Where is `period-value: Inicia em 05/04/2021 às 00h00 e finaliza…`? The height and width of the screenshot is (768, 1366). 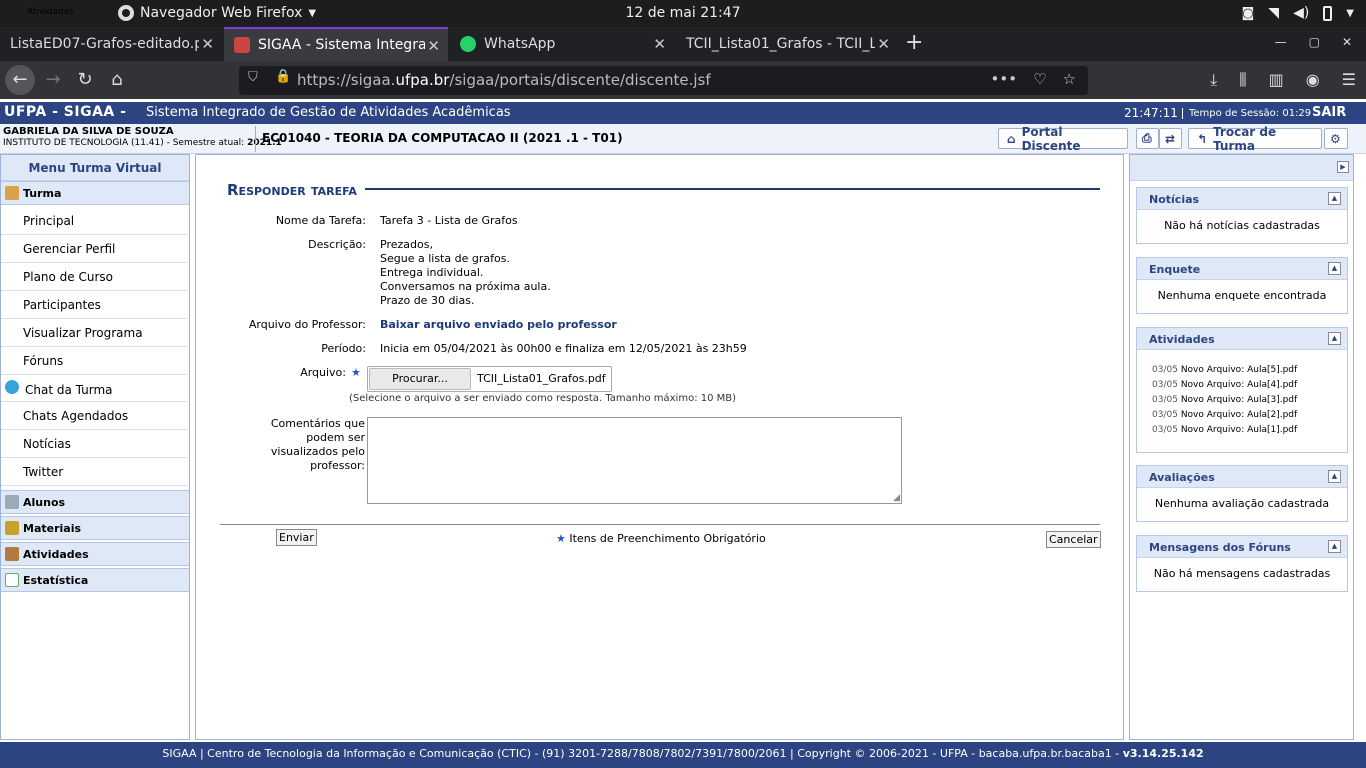 period-value: Inicia em 05/04/2021 às 00h00 e finaliza… is located at coordinates (563, 348).